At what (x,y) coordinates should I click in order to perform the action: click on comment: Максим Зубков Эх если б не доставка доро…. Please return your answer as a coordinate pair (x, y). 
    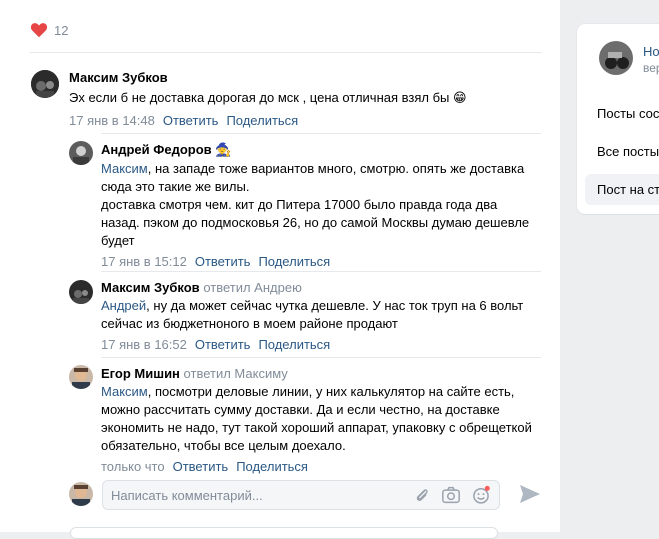
    Looking at the image, I should click on (309, 99).